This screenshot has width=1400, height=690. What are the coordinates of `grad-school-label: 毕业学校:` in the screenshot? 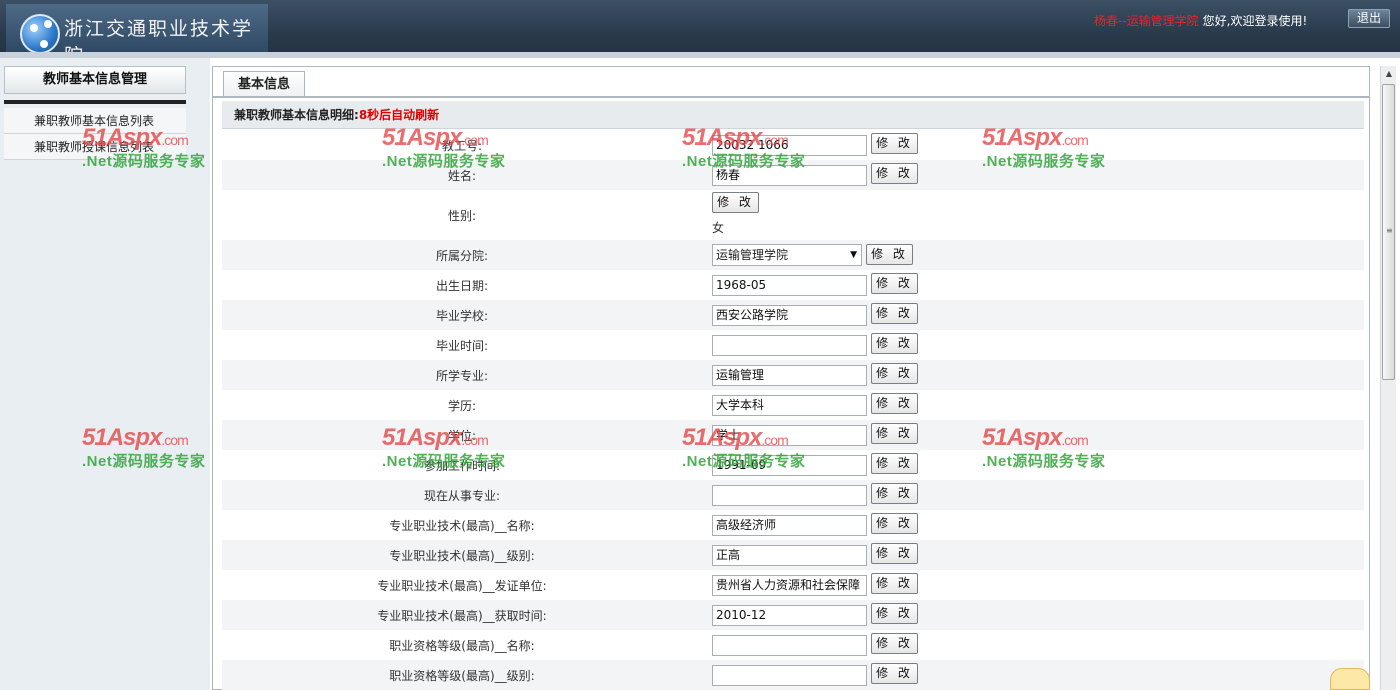 It's located at (462, 316).